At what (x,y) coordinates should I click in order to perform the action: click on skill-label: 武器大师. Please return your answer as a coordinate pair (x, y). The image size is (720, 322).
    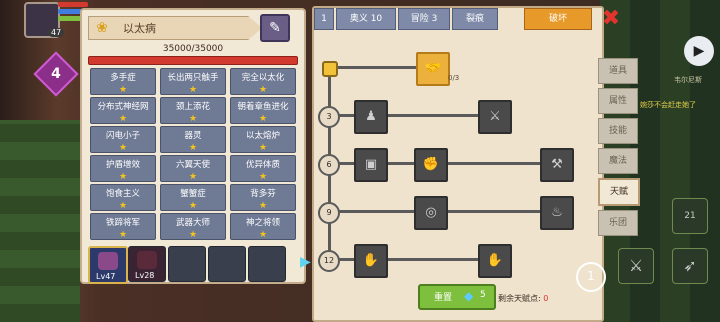
    Looking at the image, I should click on (192, 223).